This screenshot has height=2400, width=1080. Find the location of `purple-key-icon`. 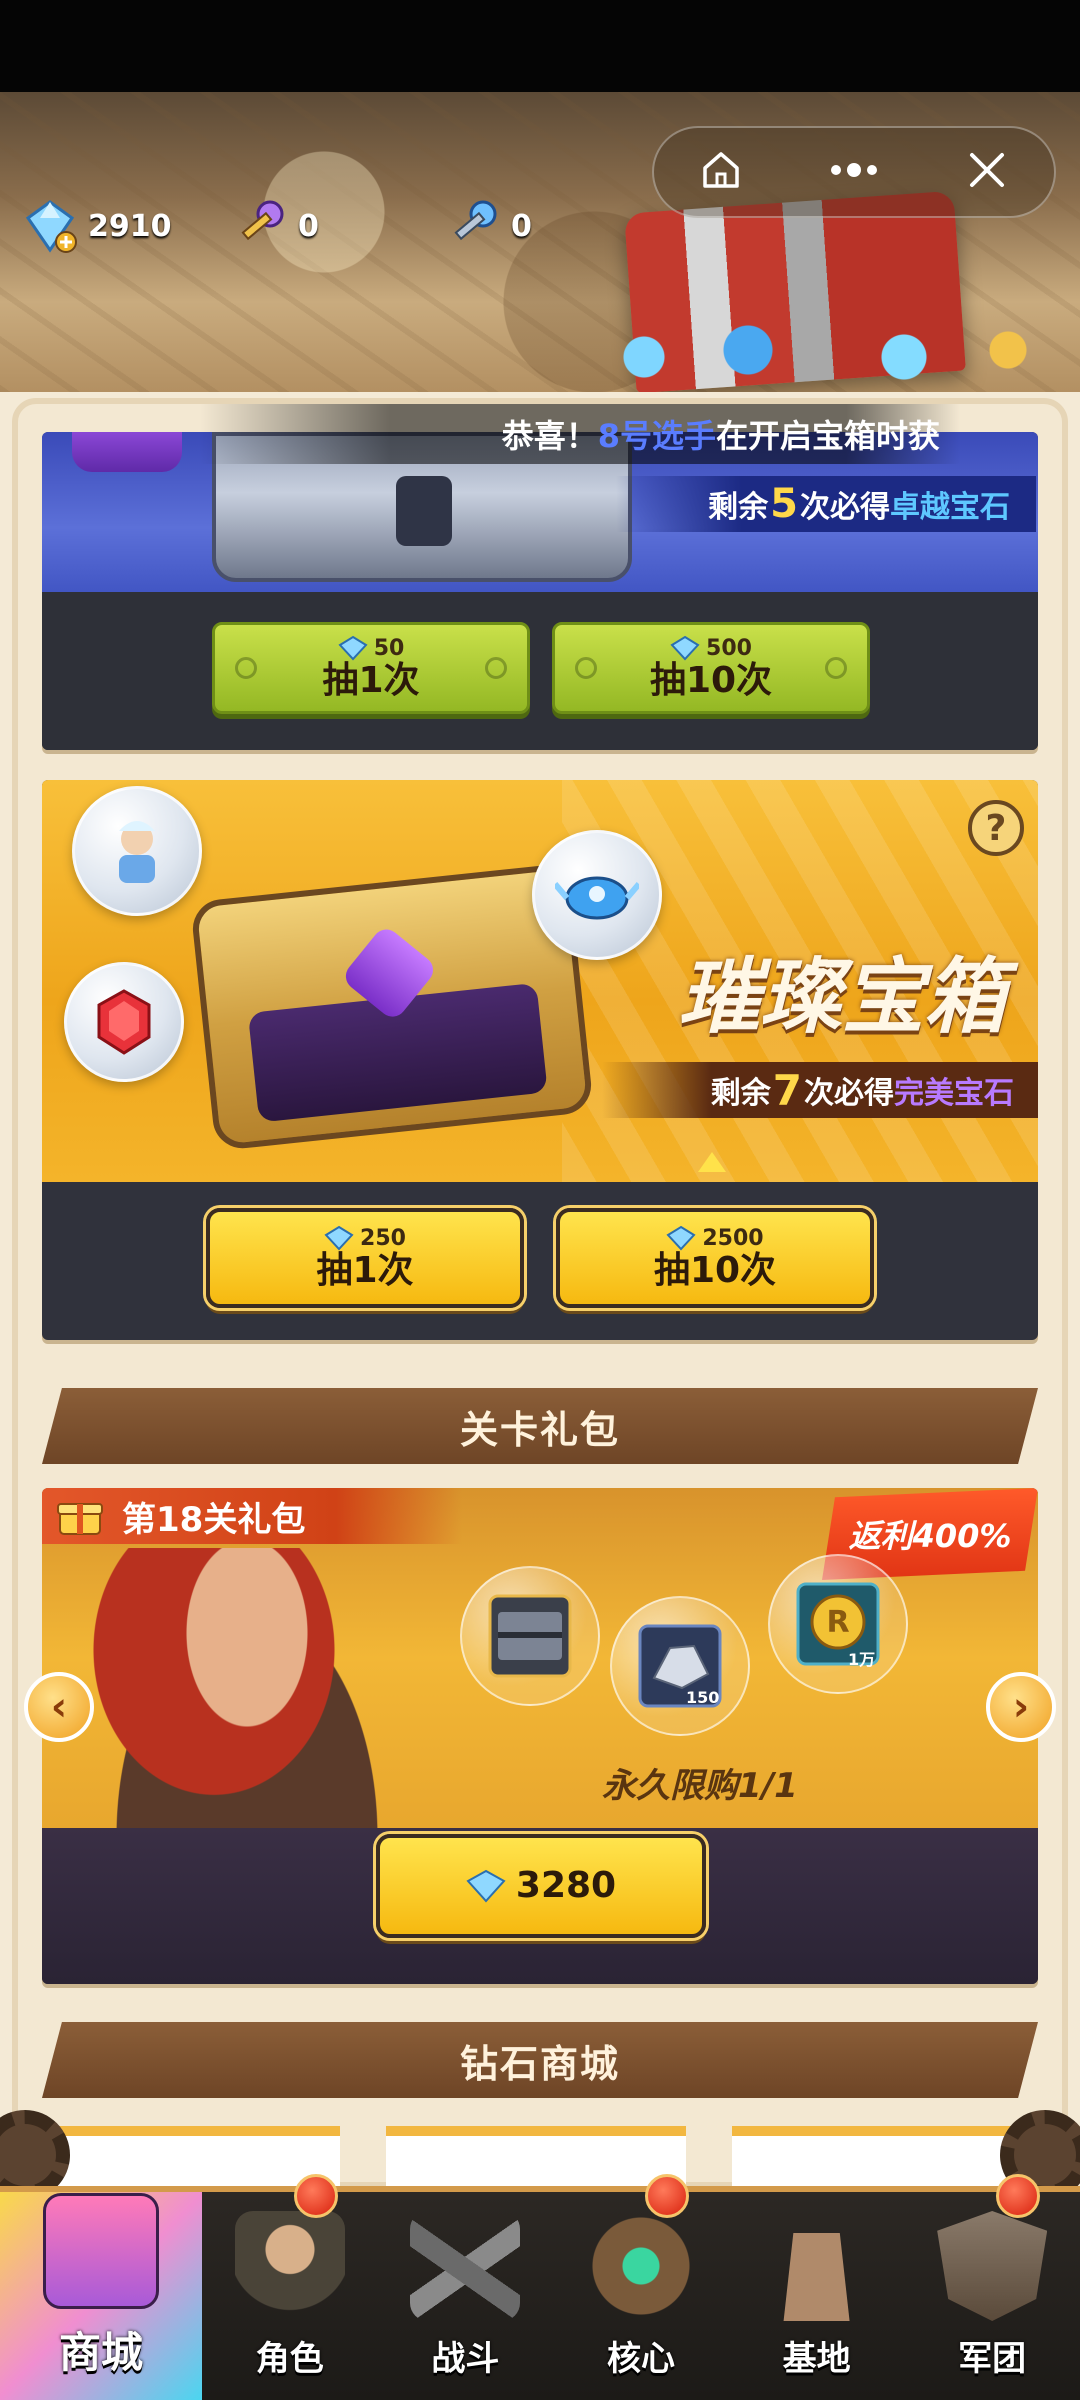

purple-key-icon is located at coordinates (260, 226).